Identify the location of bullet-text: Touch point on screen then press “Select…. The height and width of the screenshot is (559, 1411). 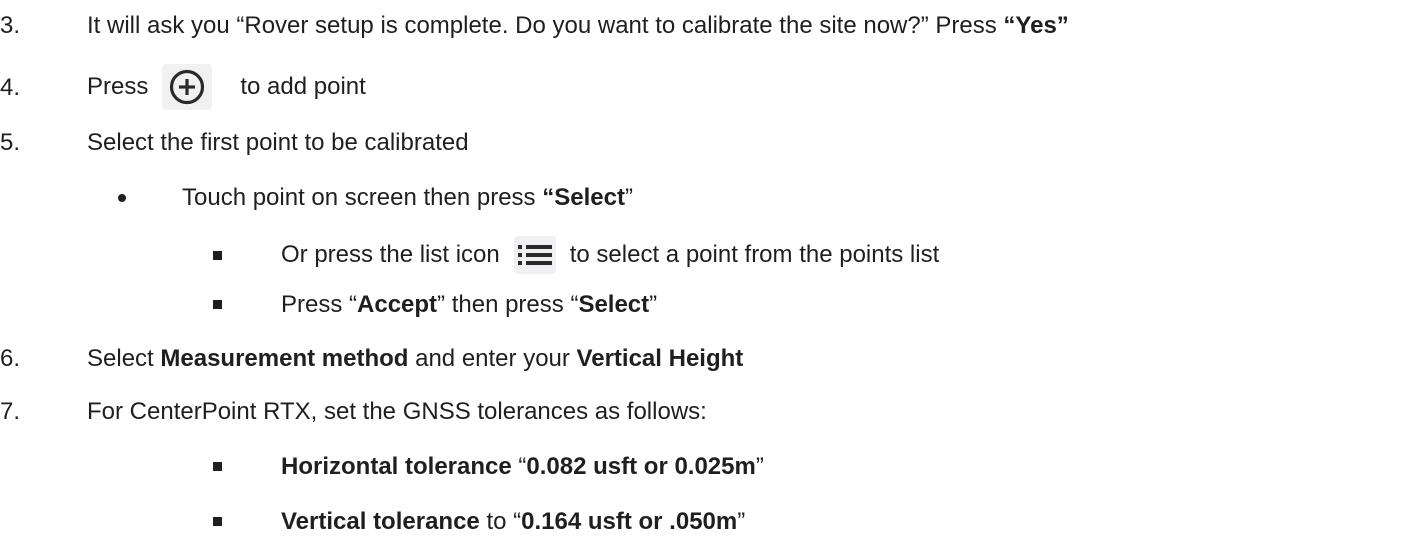
(407, 197).